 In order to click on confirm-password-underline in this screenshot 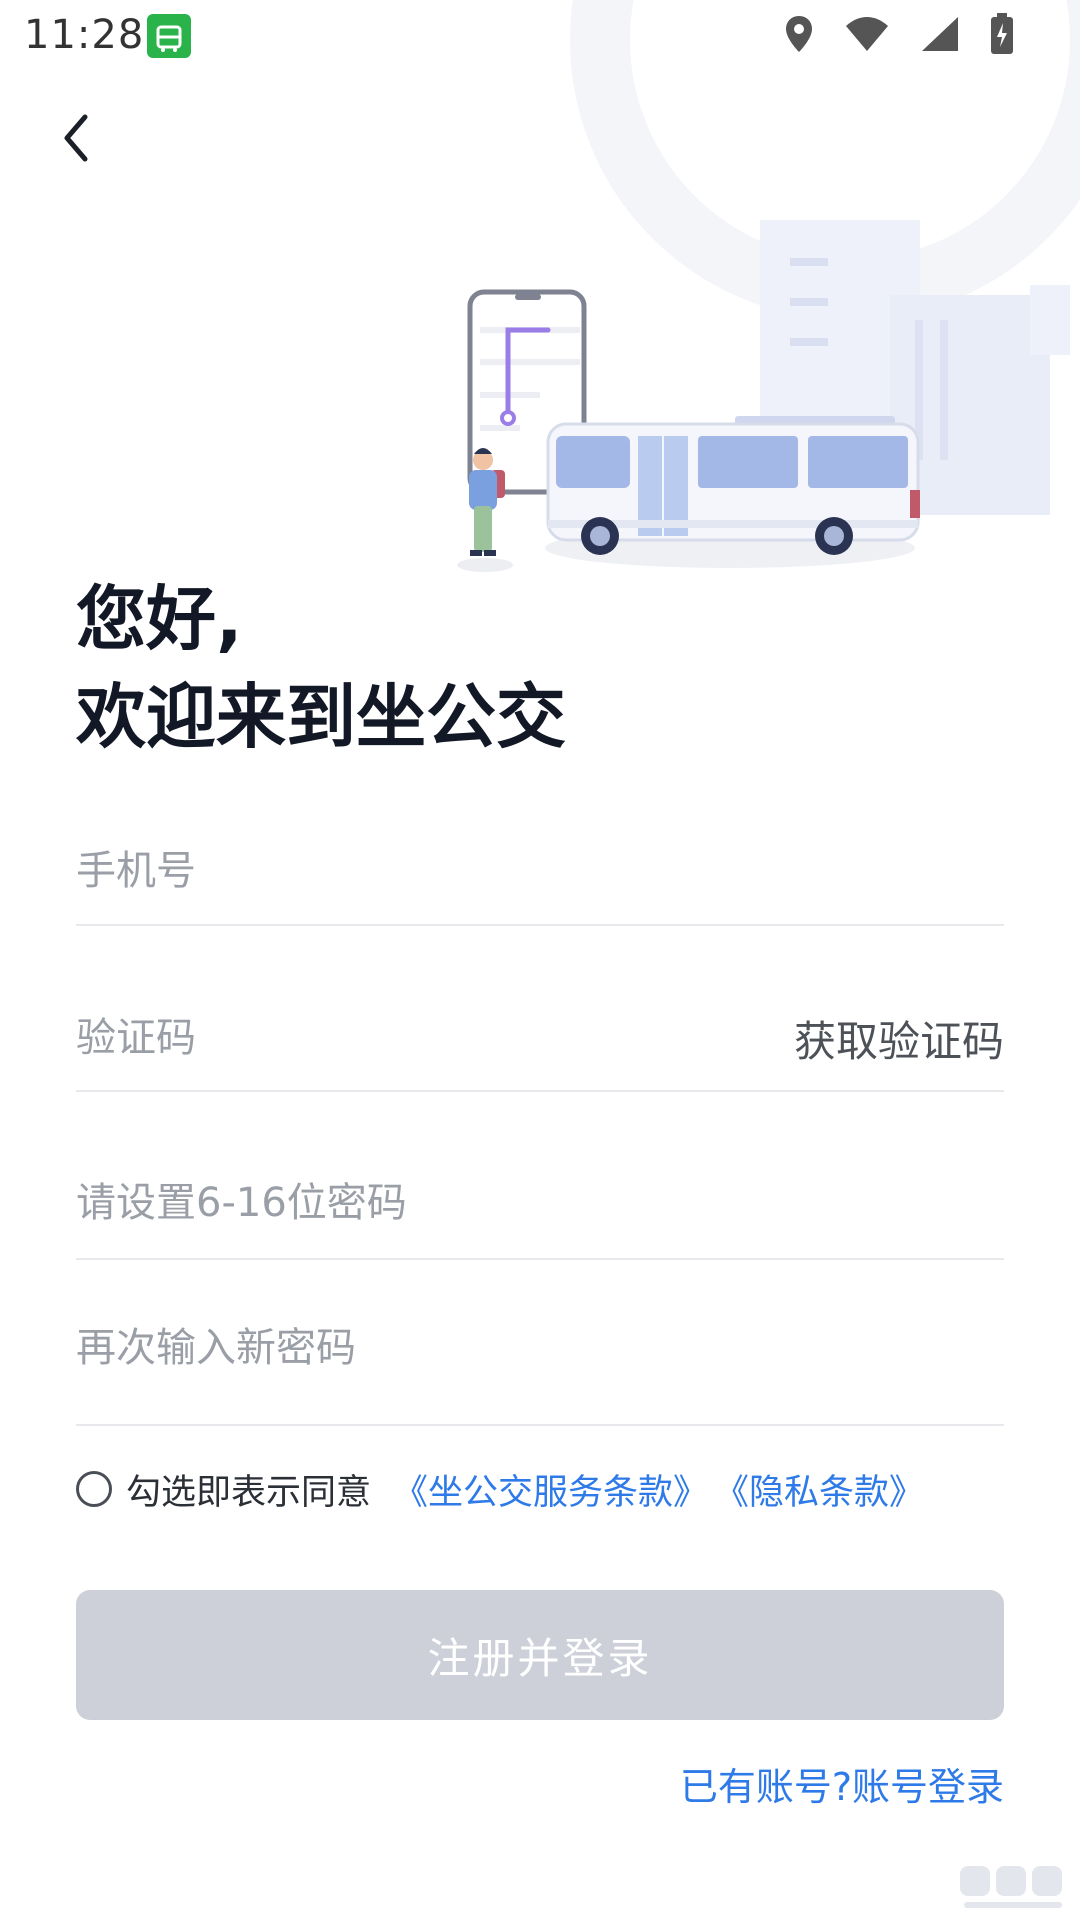, I will do `click(540, 1425)`.